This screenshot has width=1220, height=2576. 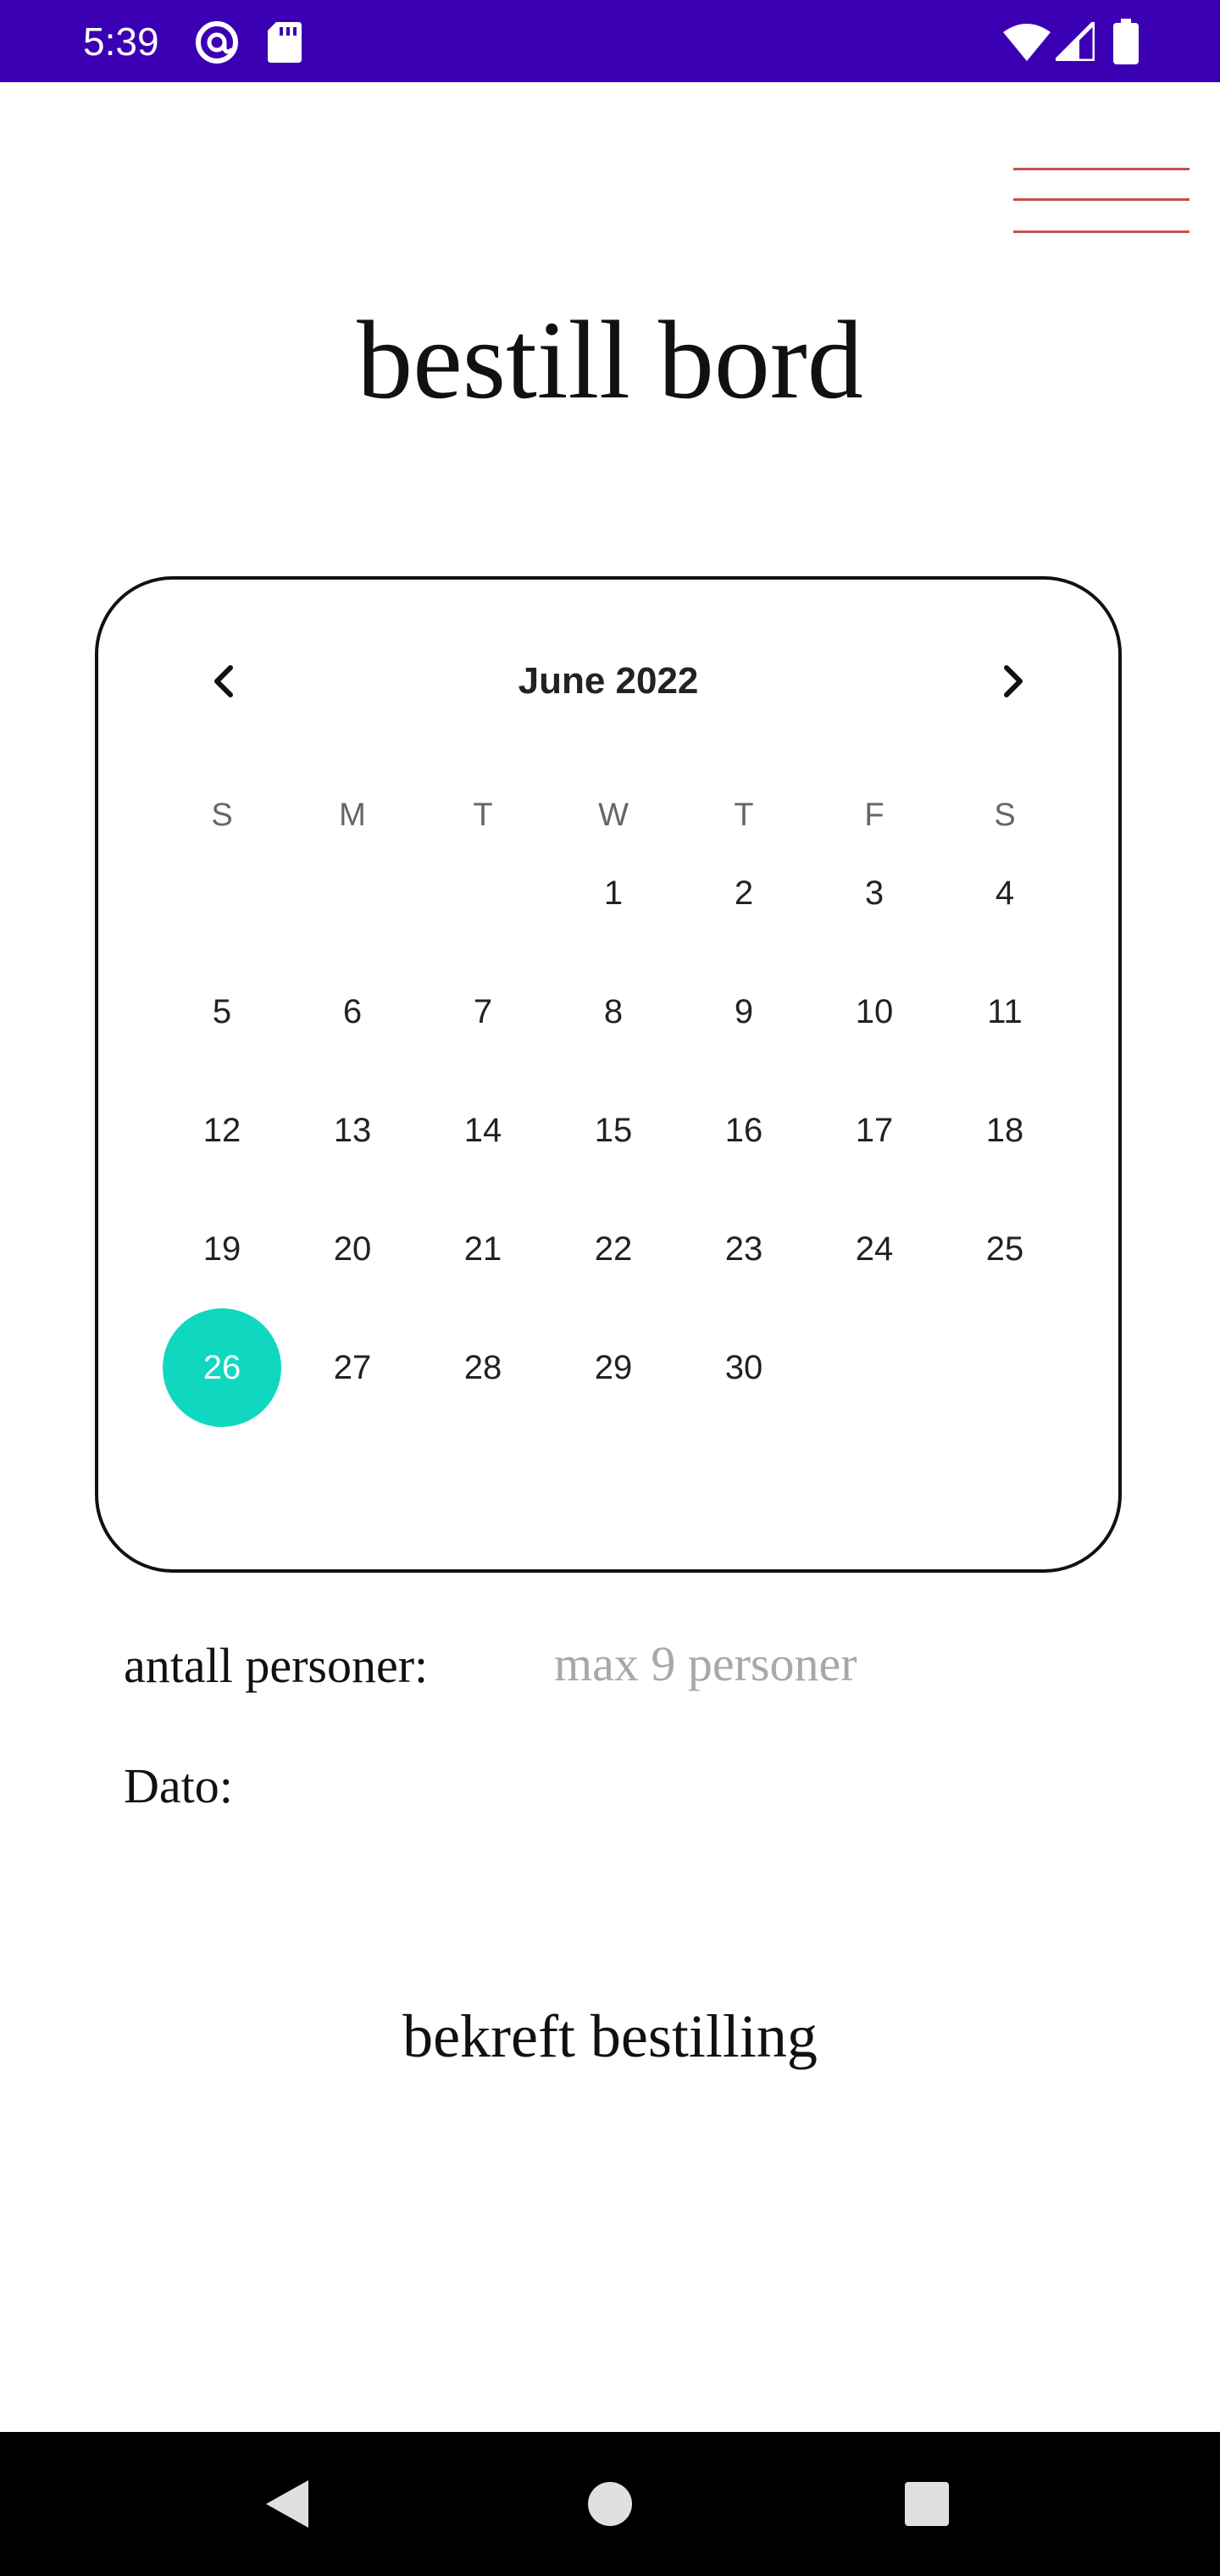 What do you see at coordinates (483, 1011) in the screenshot?
I see `calendar-day: 7` at bounding box center [483, 1011].